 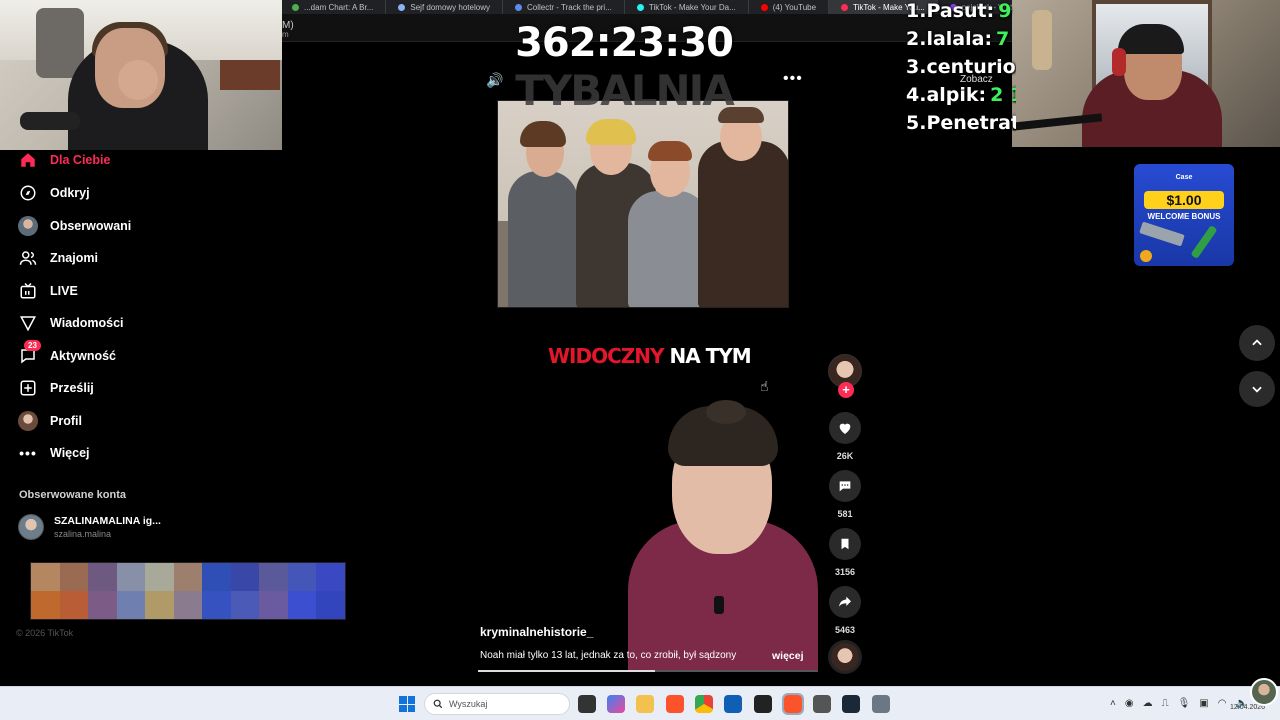 What do you see at coordinates (1129, 703) in the screenshot?
I see `tray-app-icon: ◉` at bounding box center [1129, 703].